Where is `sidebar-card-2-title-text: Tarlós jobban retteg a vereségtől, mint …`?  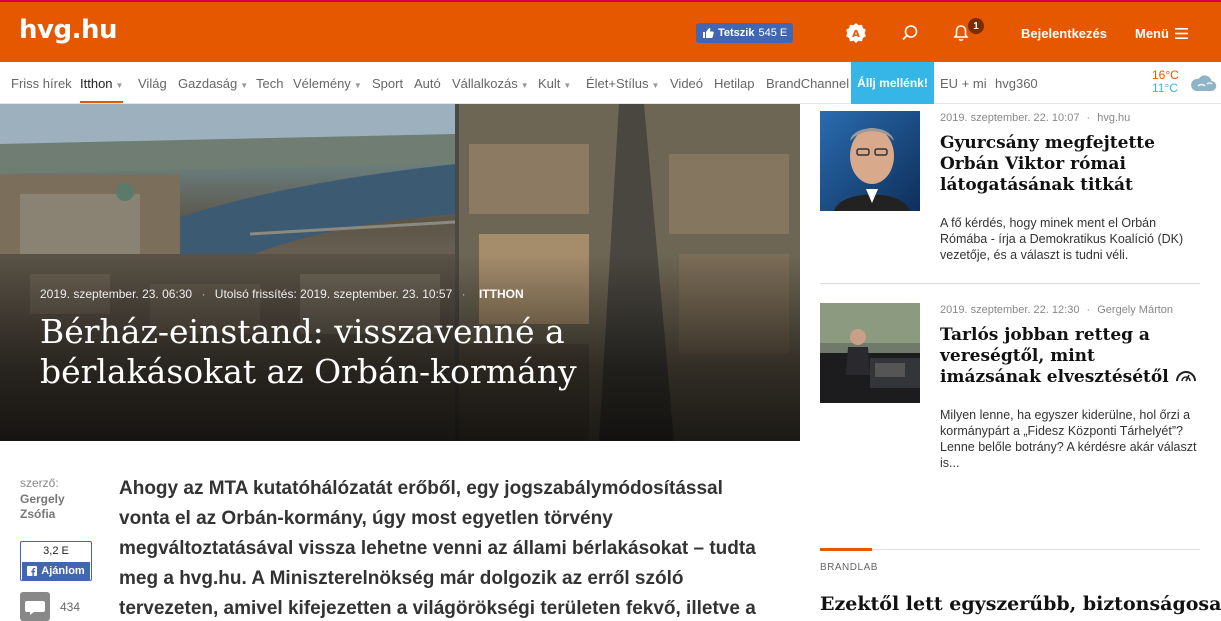
sidebar-card-2-title-text: Tarlós jobban retteg a vereségtől, mint … is located at coordinates (1054, 356).